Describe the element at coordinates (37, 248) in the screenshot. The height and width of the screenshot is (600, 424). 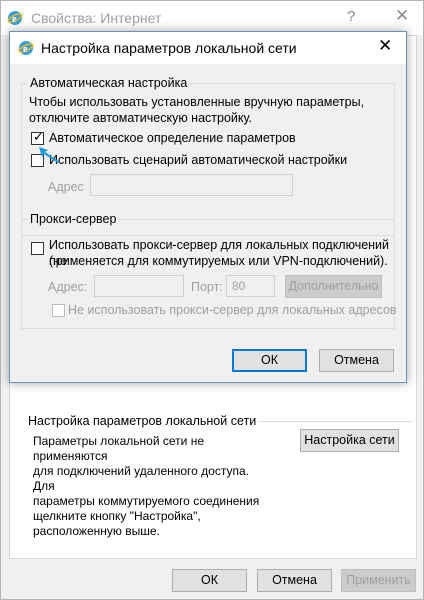
I see `use-proxy-checkbox` at that location.